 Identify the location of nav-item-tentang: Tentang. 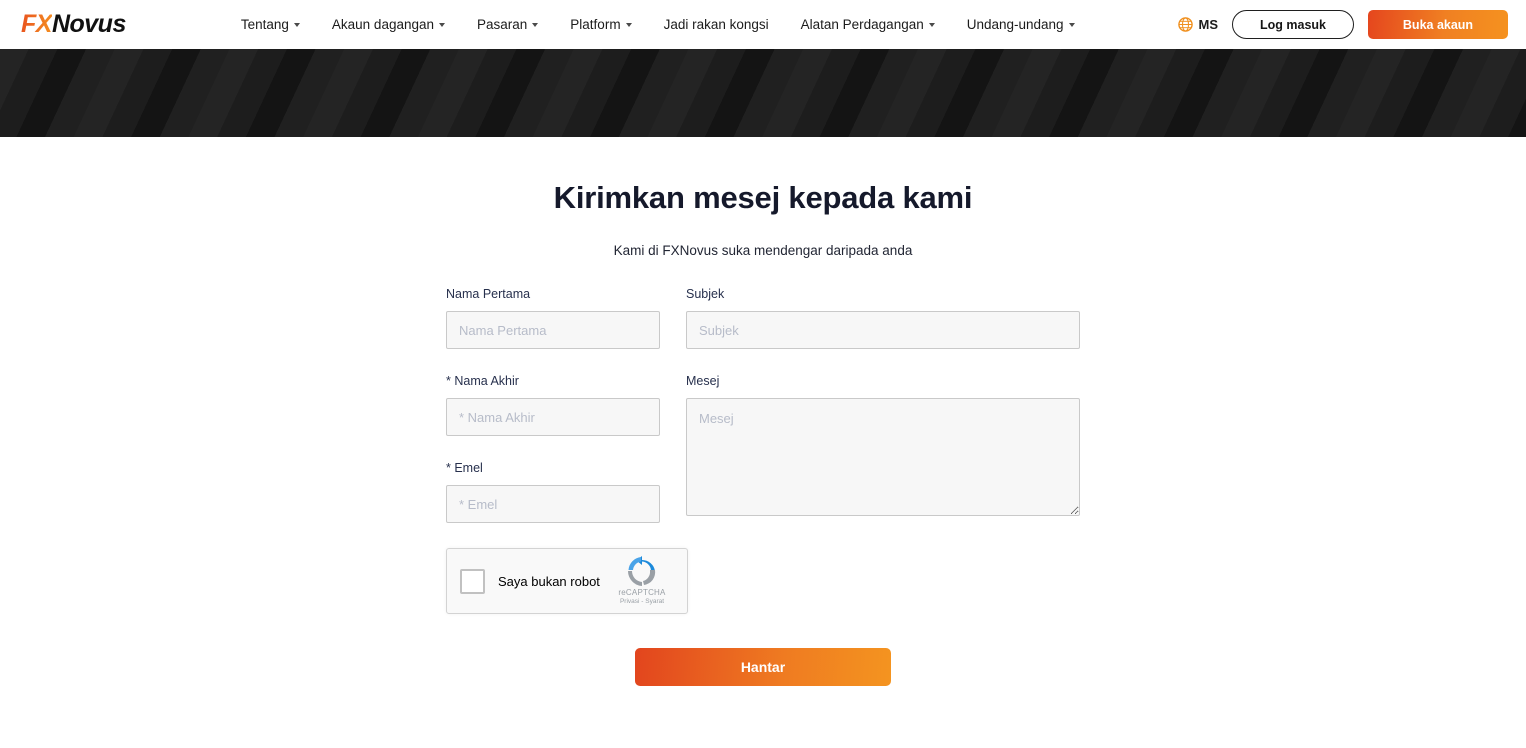
(270, 24).